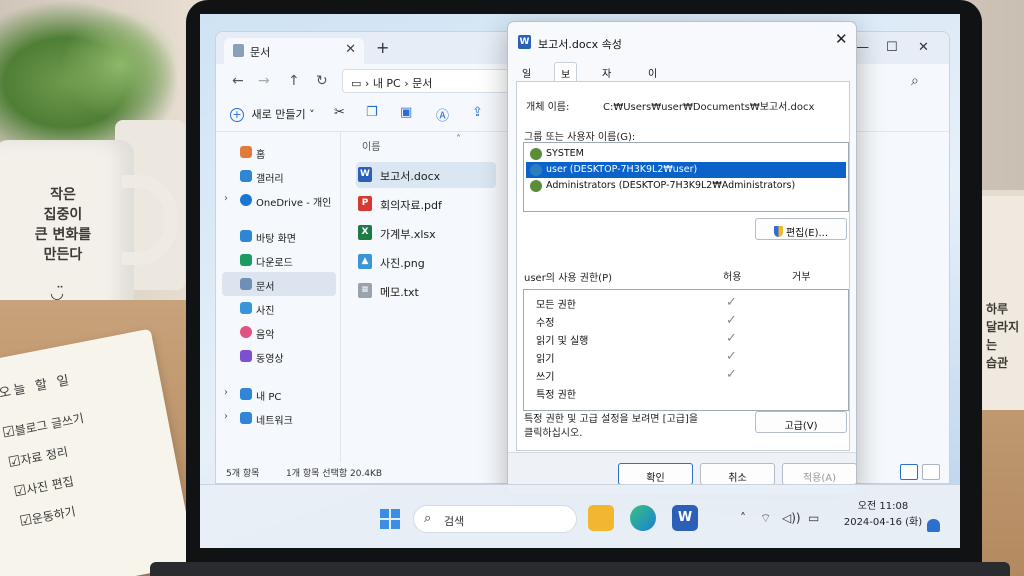 This screenshot has width=1024, height=576. Describe the element at coordinates (402, 263) in the screenshot. I see `file-name: 사진.png` at that location.